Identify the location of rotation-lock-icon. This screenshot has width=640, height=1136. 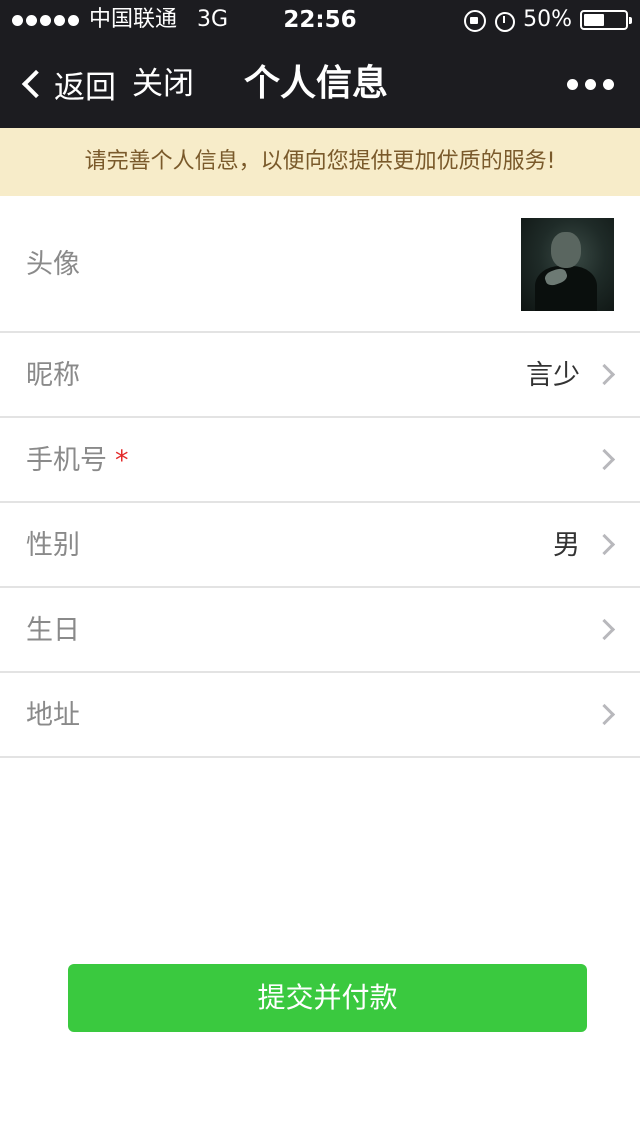
(475, 20).